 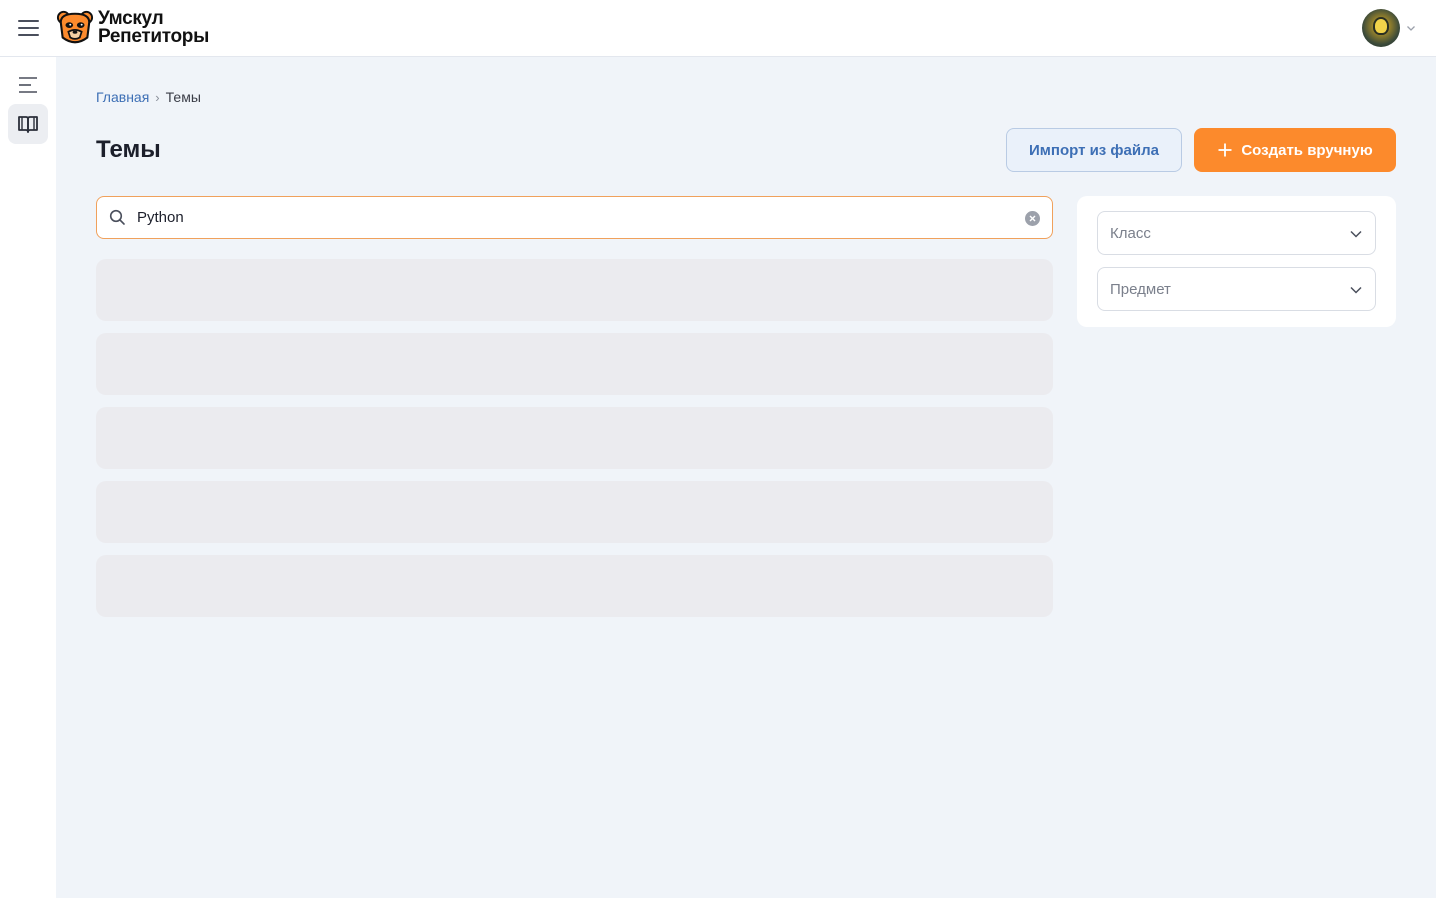 I want to click on subject-select: Предмет, so click(x=1236, y=289).